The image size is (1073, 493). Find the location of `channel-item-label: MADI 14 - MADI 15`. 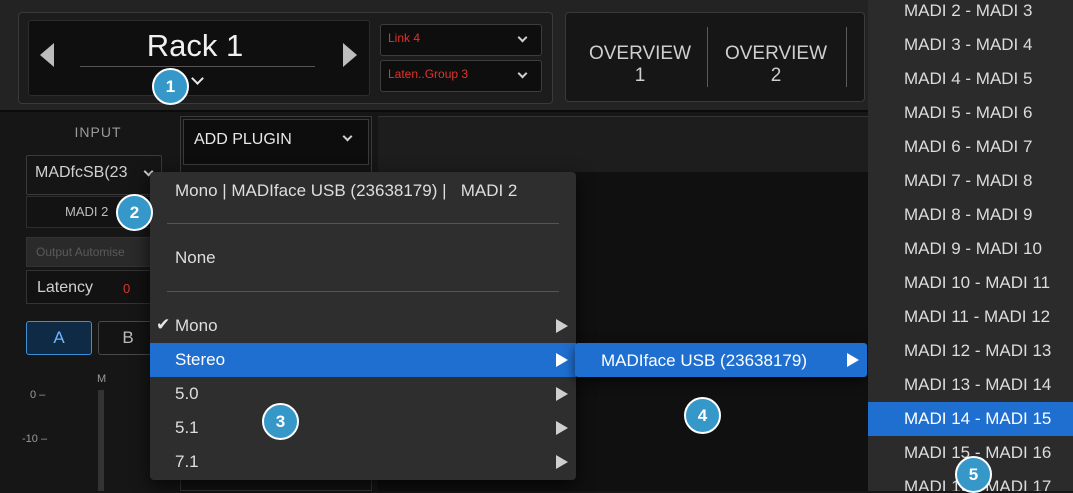

channel-item-label: MADI 14 - MADI 15 is located at coordinates (978, 418).